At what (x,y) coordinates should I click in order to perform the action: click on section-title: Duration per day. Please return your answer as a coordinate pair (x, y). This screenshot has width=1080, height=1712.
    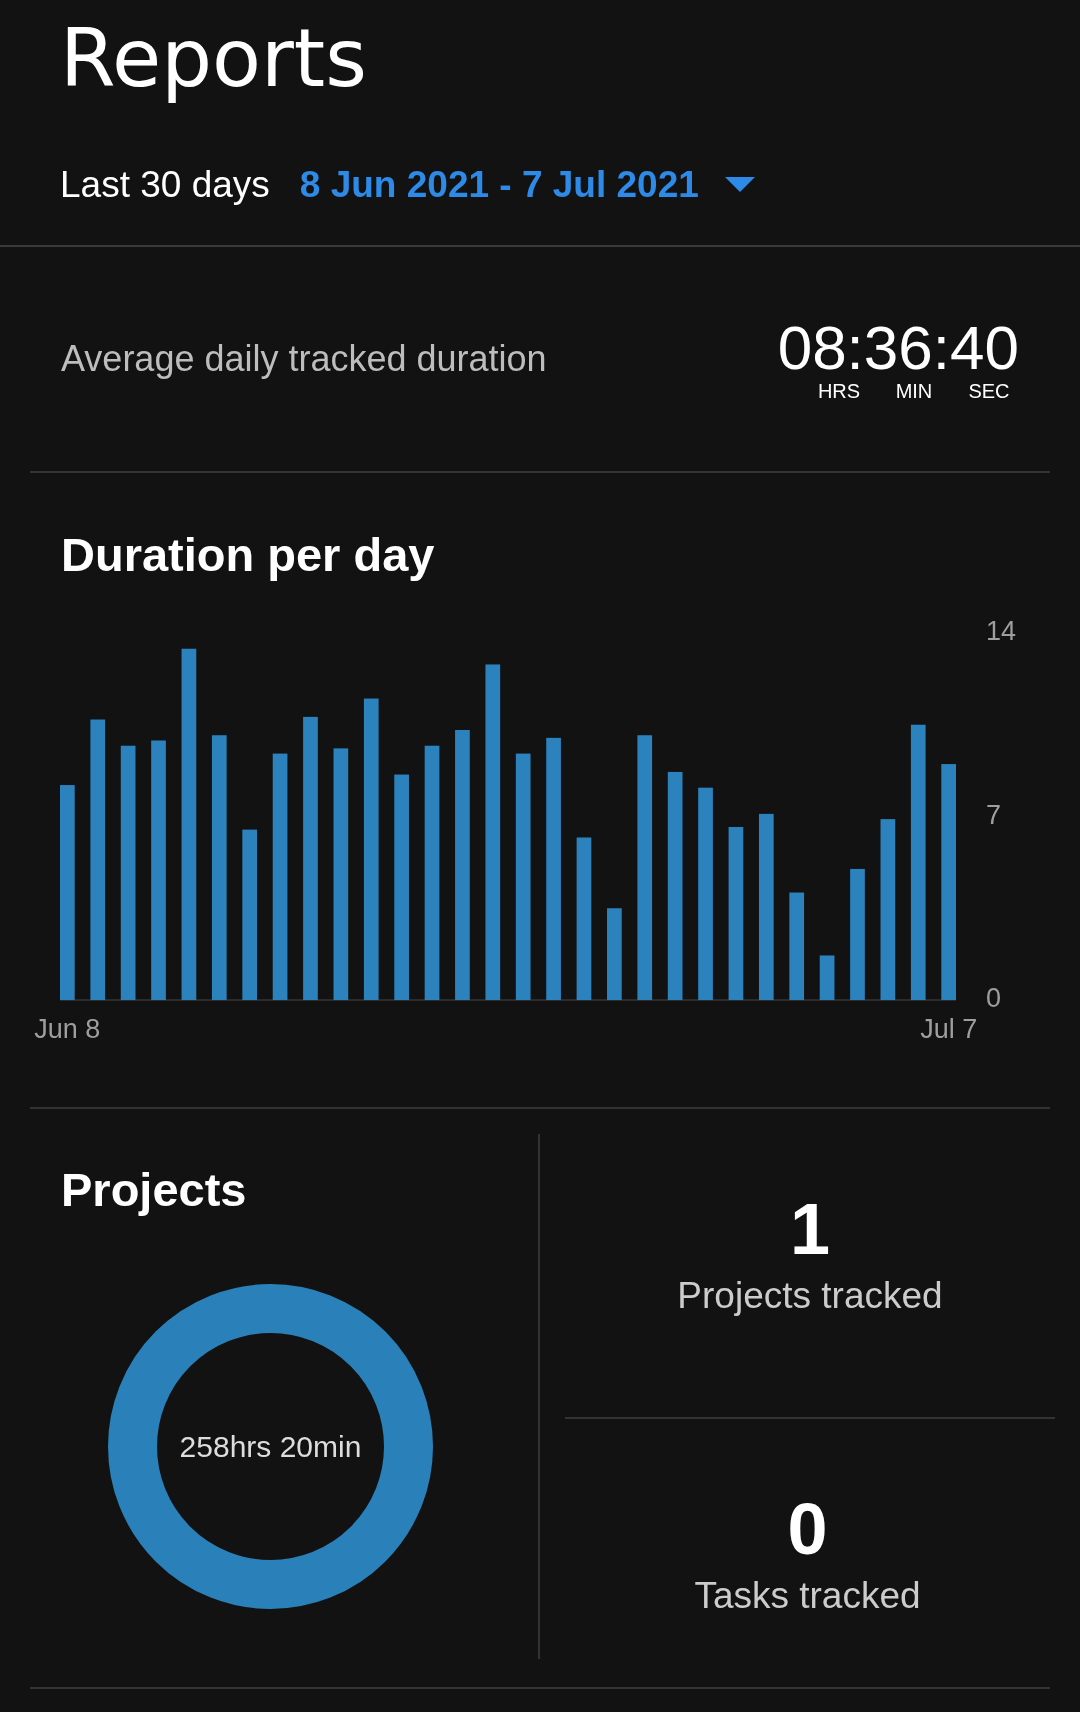
    Looking at the image, I should click on (248, 555).